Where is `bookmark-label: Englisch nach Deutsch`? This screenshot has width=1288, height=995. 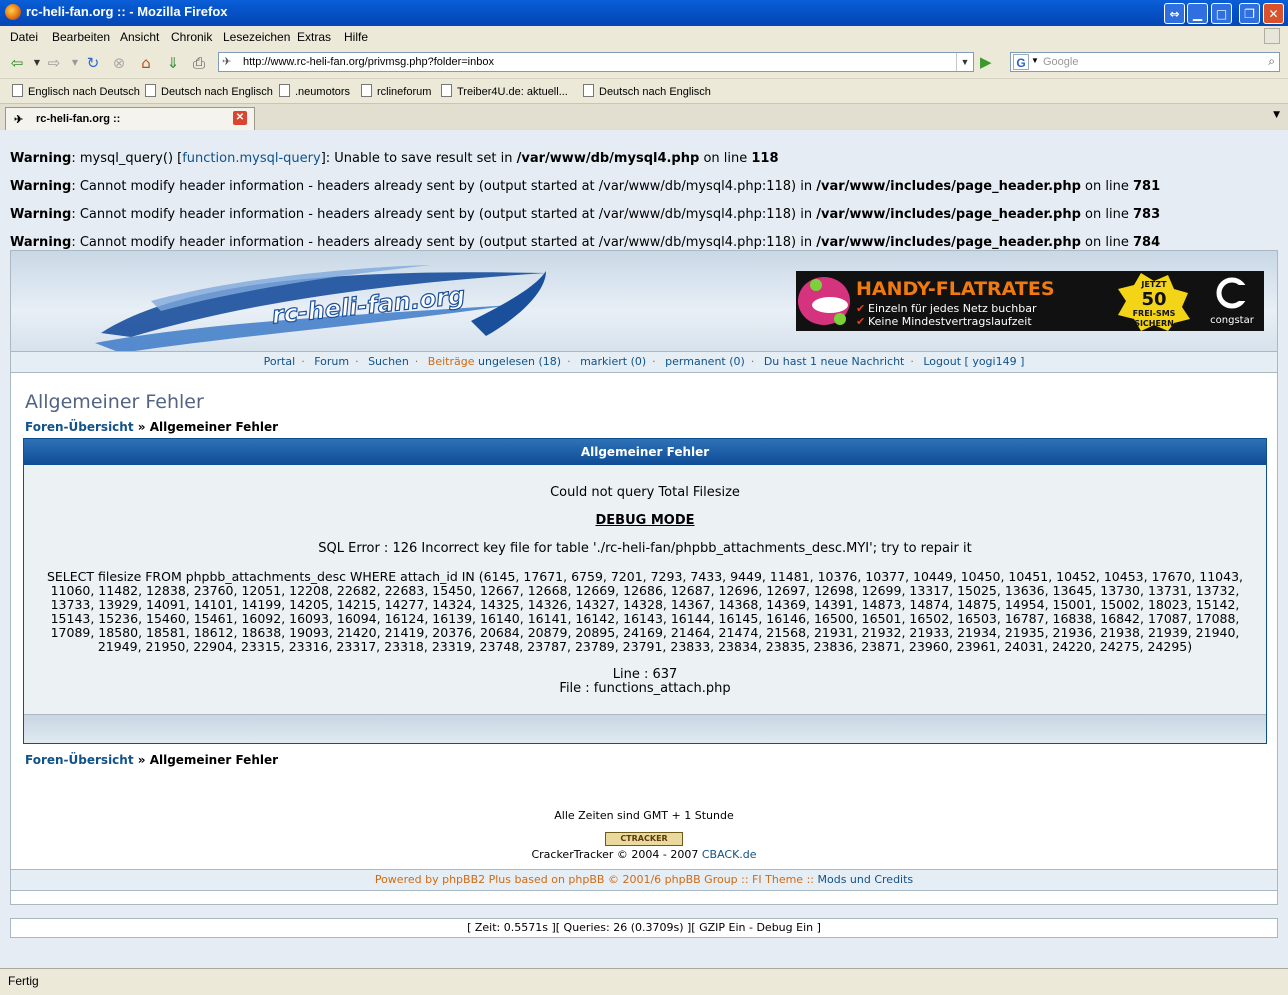
bookmark-label: Englisch nach Deutsch is located at coordinates (84, 92).